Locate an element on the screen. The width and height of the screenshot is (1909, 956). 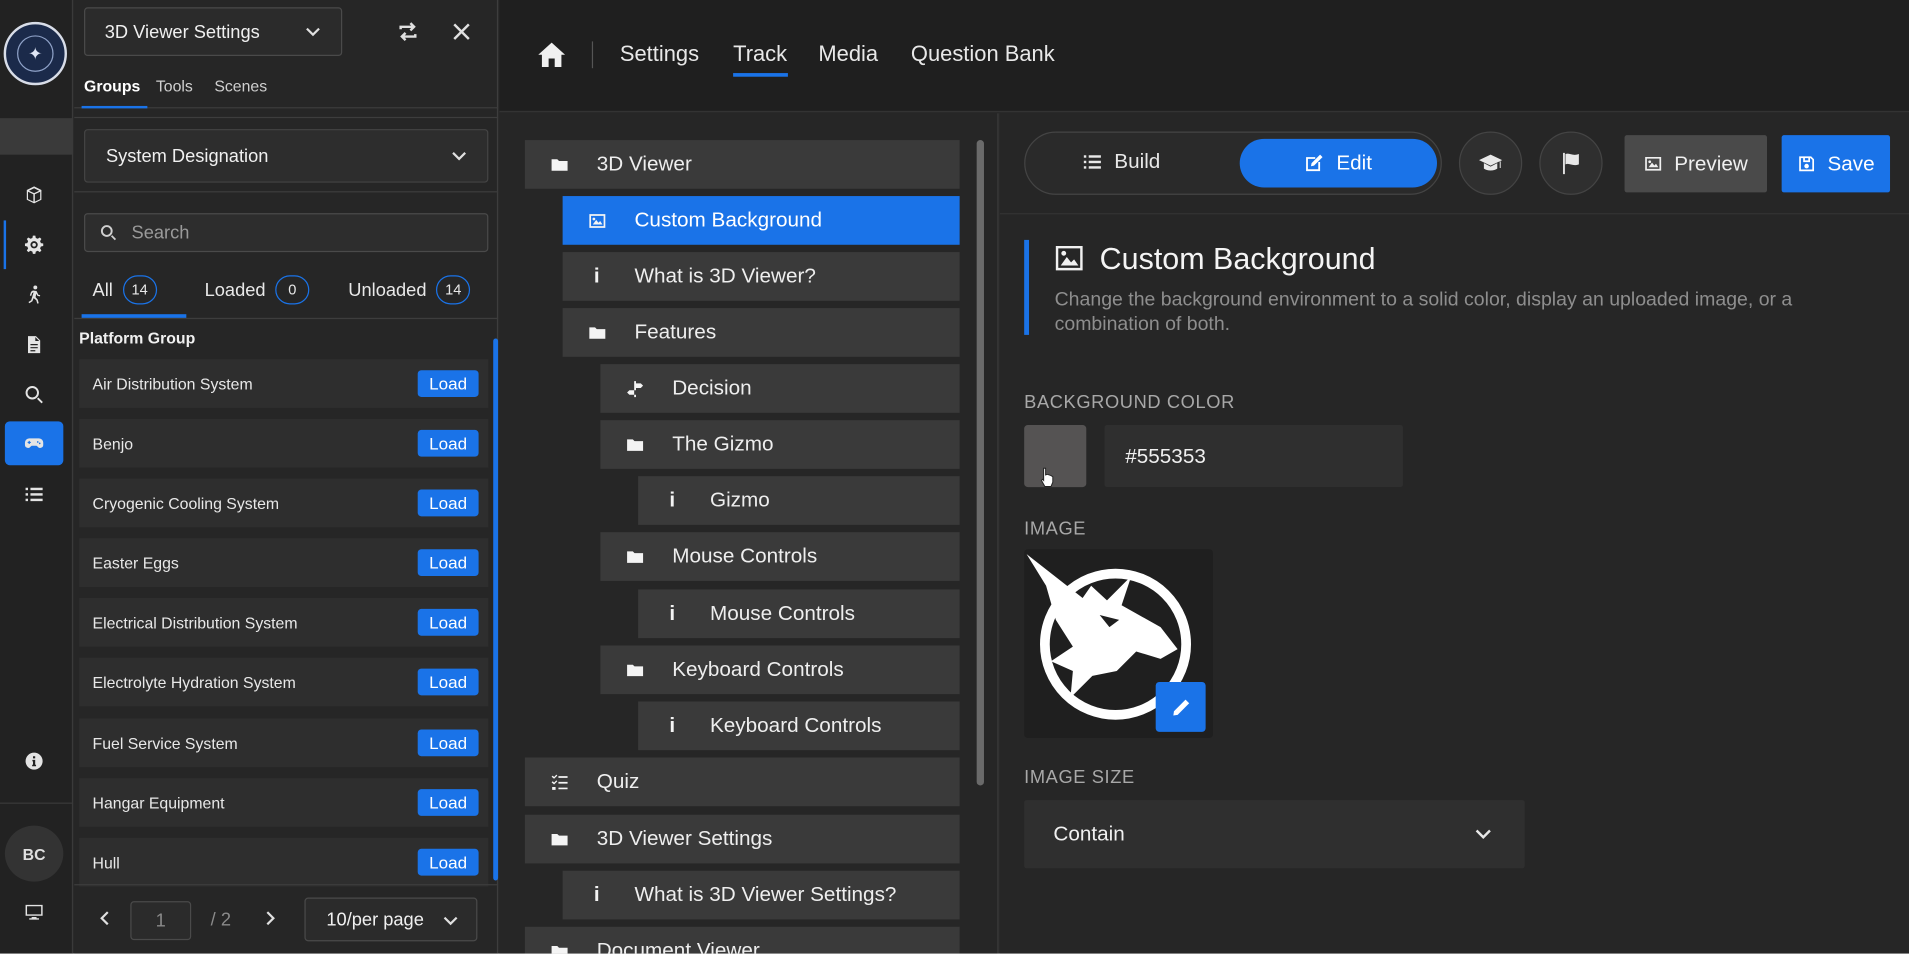
scene-selector-value: 3D Viewer Settings is located at coordinates (182, 32).